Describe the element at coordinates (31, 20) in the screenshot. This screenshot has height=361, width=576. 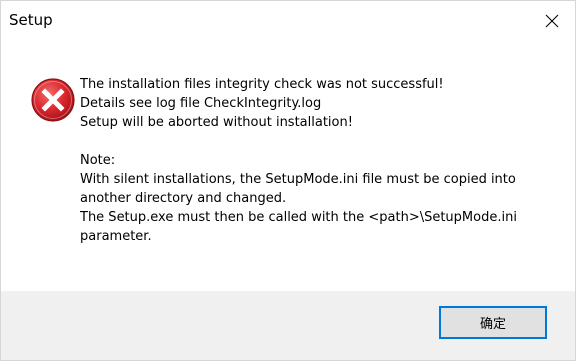
I see `window-title: Setup` at that location.